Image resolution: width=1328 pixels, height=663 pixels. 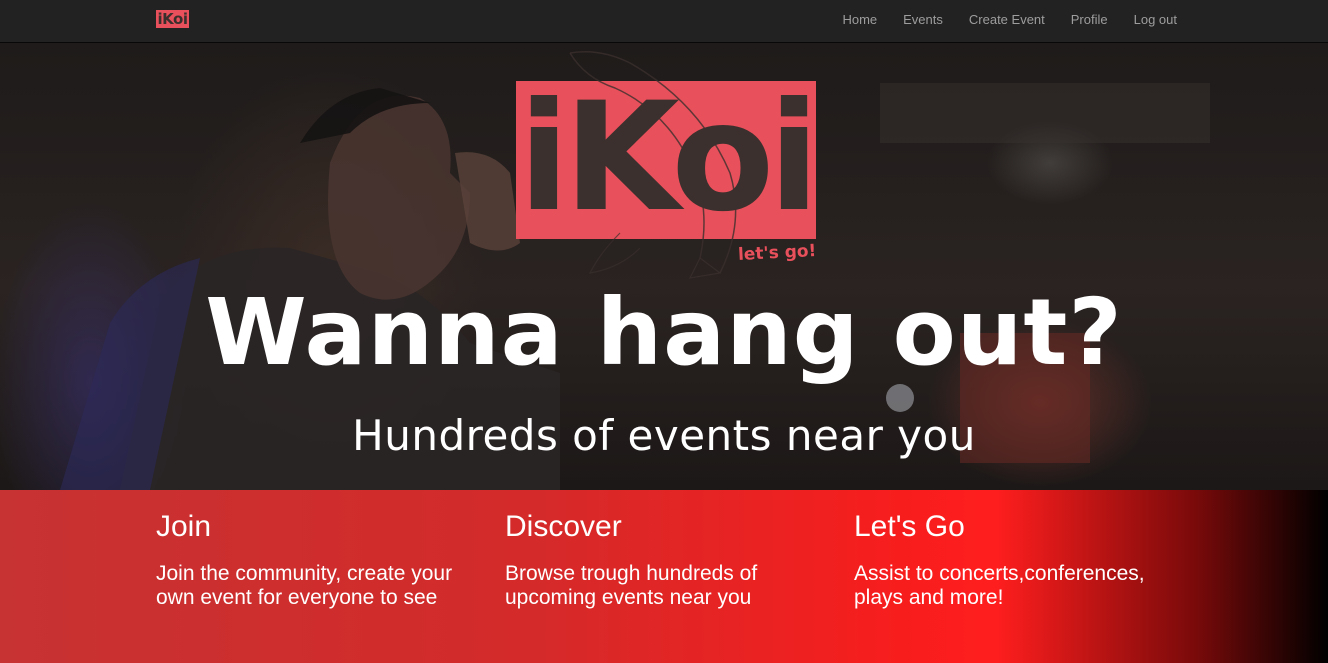 What do you see at coordinates (172, 19) in the screenshot?
I see `brand-logo: iKoi` at bounding box center [172, 19].